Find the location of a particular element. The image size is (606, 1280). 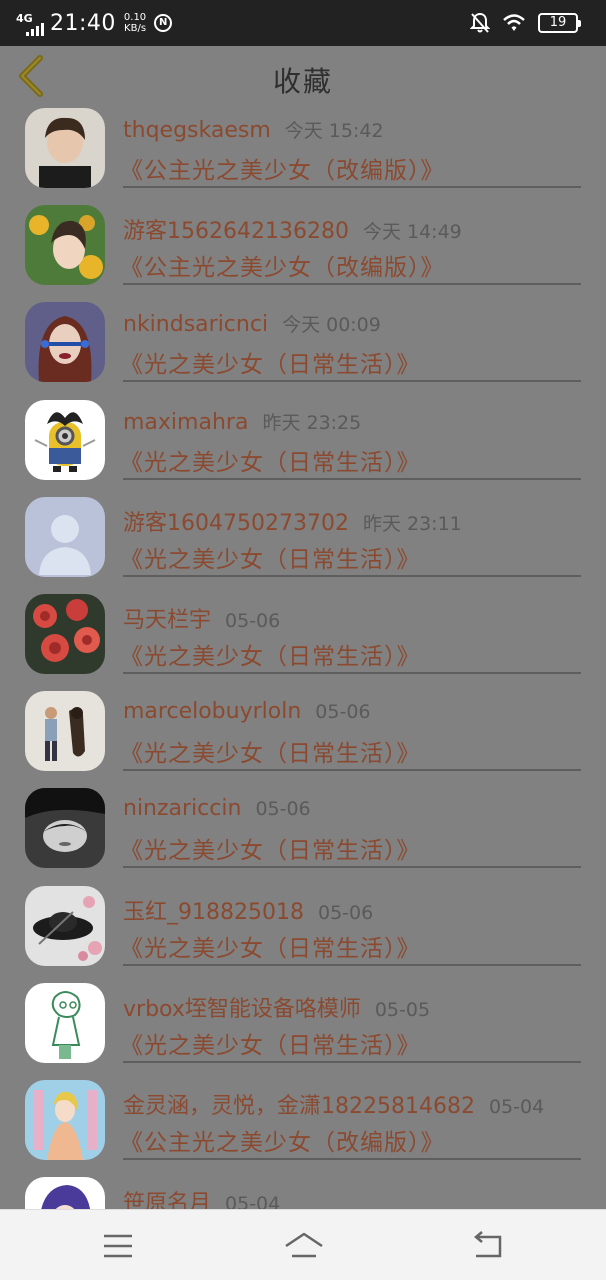

favorite-item: marcelobuyrloln 05-06 《光之美少女（日常生活）》 is located at coordinates (303, 739).